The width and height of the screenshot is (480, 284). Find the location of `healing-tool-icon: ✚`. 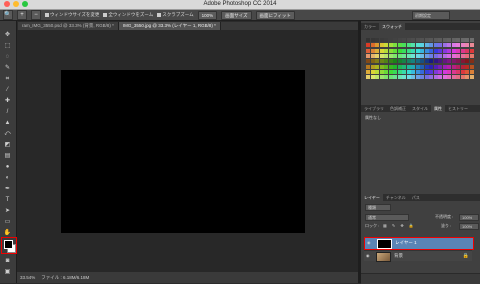

healing-tool-icon: ✚ is located at coordinates (7, 101).